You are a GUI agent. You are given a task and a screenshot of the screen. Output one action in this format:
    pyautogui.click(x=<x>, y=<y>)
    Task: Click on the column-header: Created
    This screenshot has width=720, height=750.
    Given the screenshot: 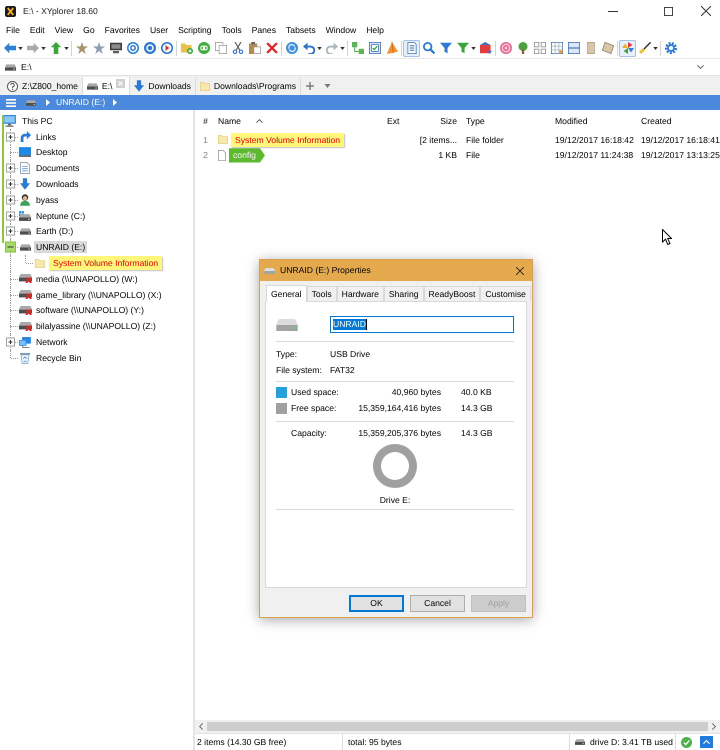 What is the action you would take?
    pyautogui.click(x=678, y=121)
    